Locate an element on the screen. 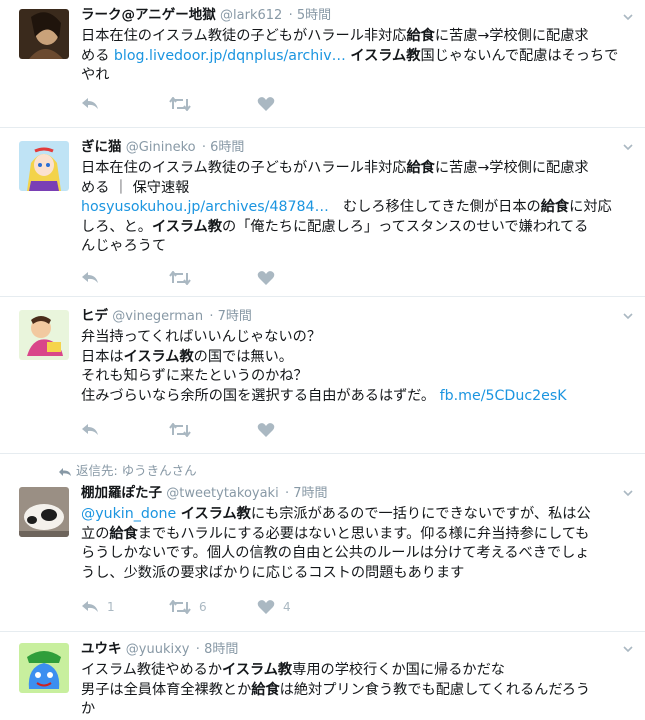  url-link: fb.me/5CDuc2esK is located at coordinates (503, 396).